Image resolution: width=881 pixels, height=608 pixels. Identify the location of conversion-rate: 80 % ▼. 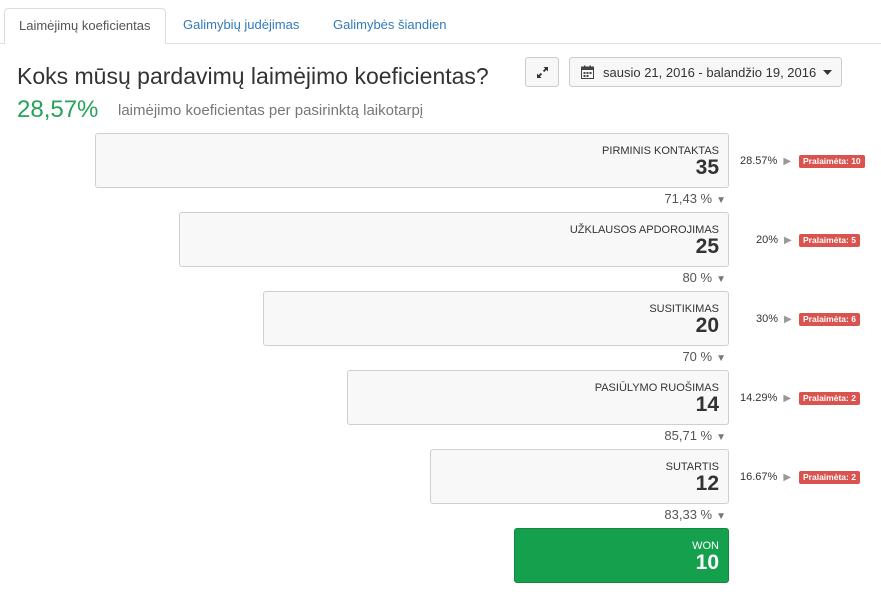
(704, 277).